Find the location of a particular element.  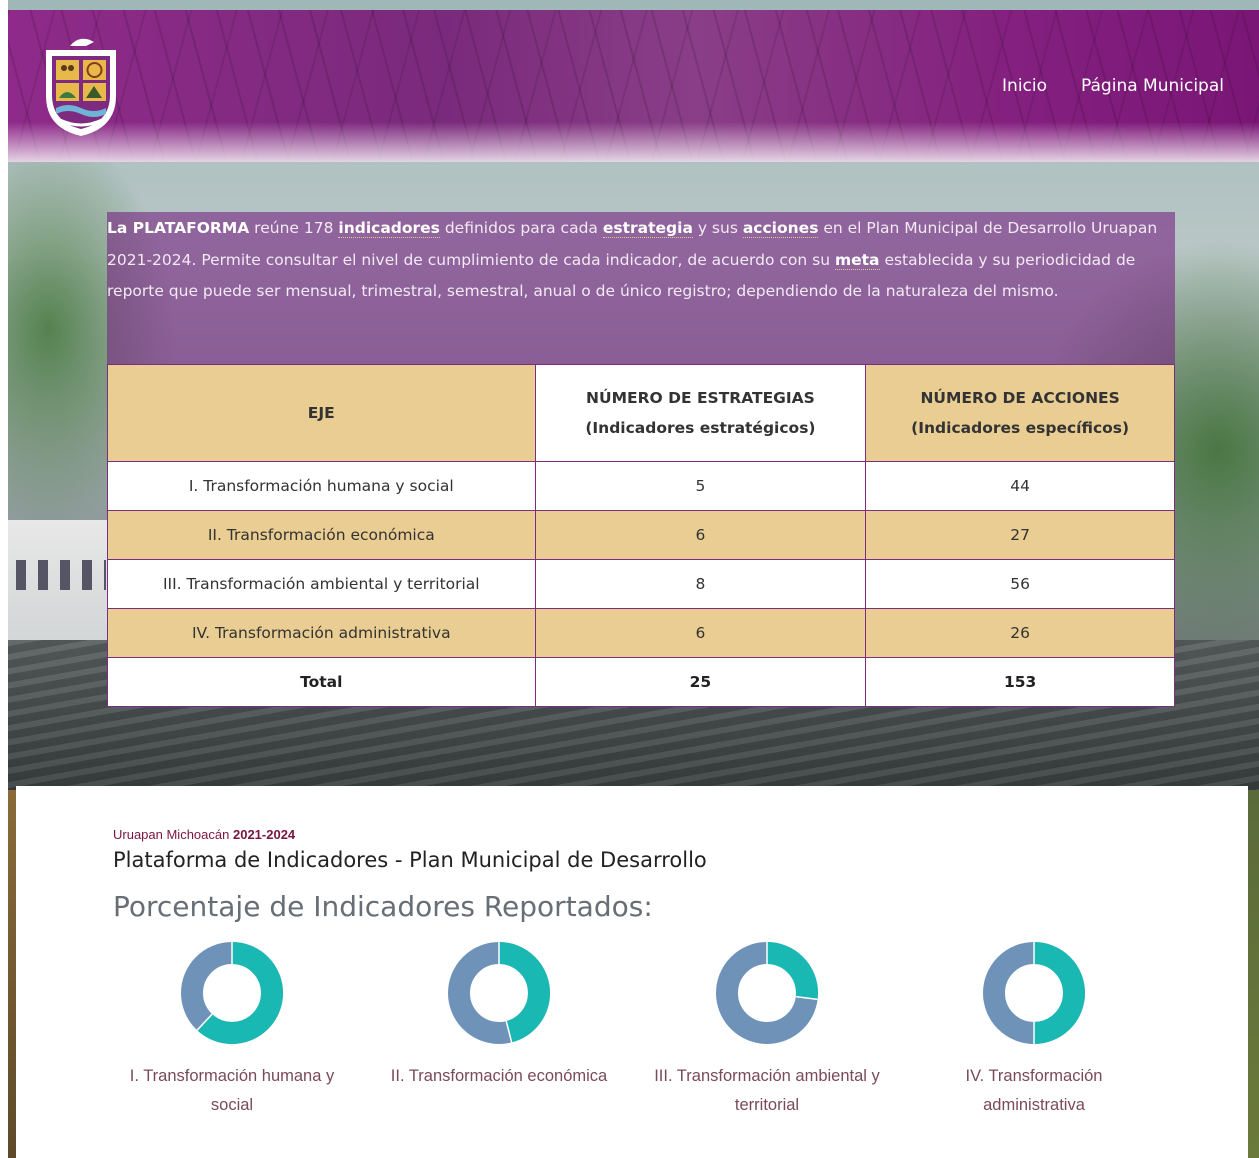

total-estrategias-cell: 25 is located at coordinates (700, 682).